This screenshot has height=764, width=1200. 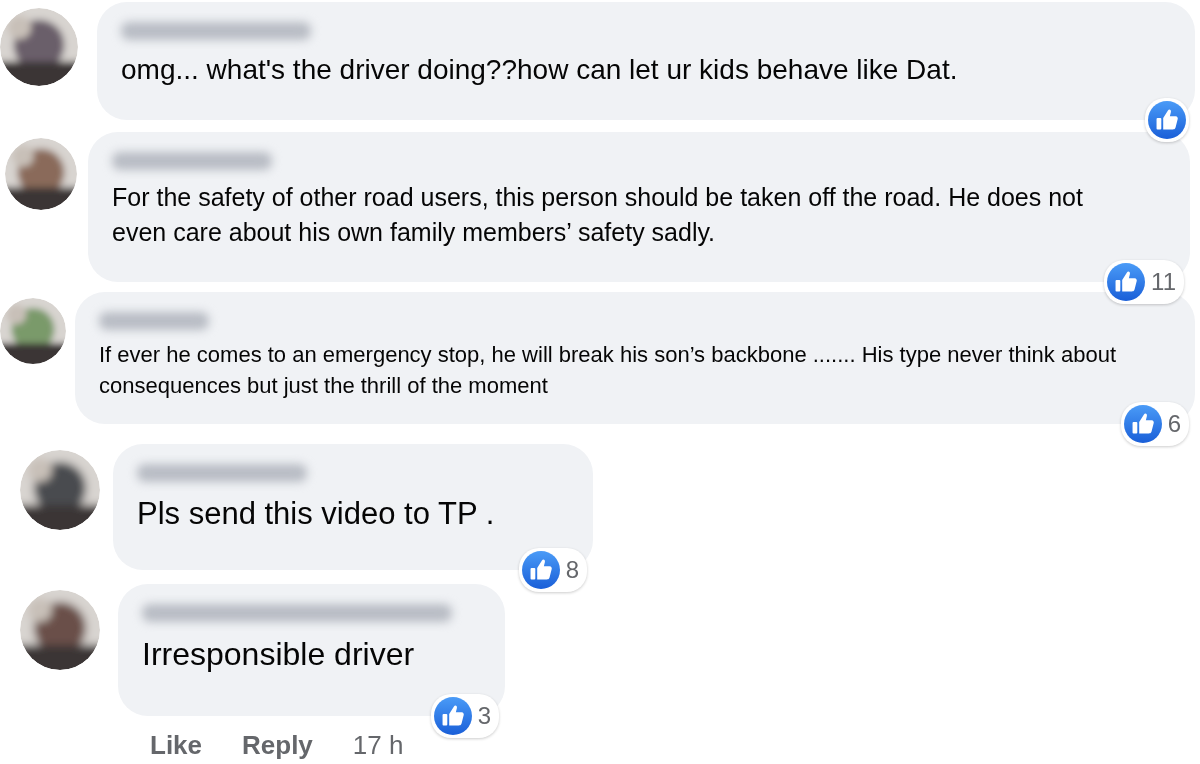 What do you see at coordinates (540, 70) in the screenshot?
I see `comment-text: omg... what's the driver doing??how can let ur kids behave like Dat.` at bounding box center [540, 70].